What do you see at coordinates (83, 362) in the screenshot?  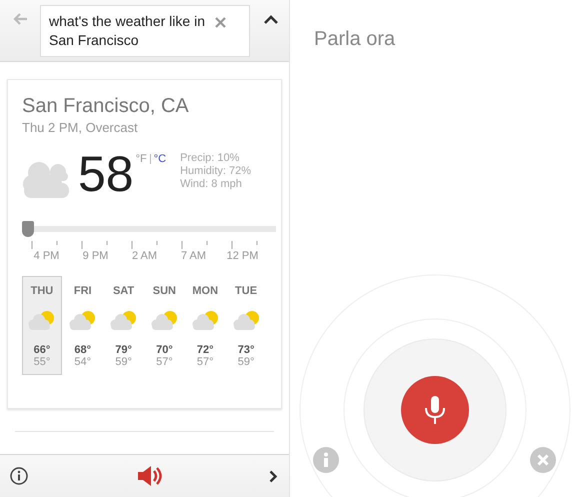 I see `low-temperature: 54°` at bounding box center [83, 362].